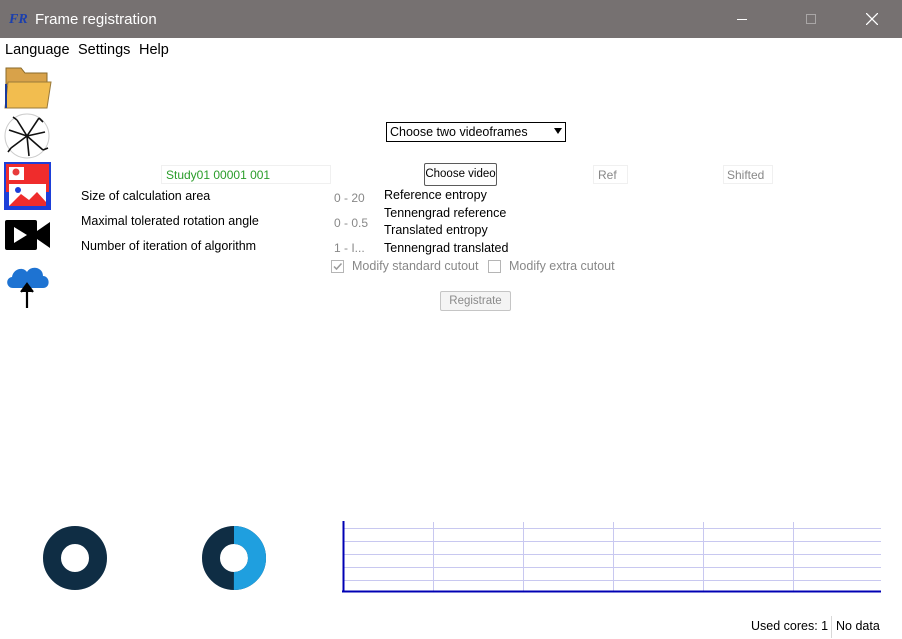 Image resolution: width=902 pixels, height=639 pixels. I want to click on cloud-upload-button, so click(27, 286).